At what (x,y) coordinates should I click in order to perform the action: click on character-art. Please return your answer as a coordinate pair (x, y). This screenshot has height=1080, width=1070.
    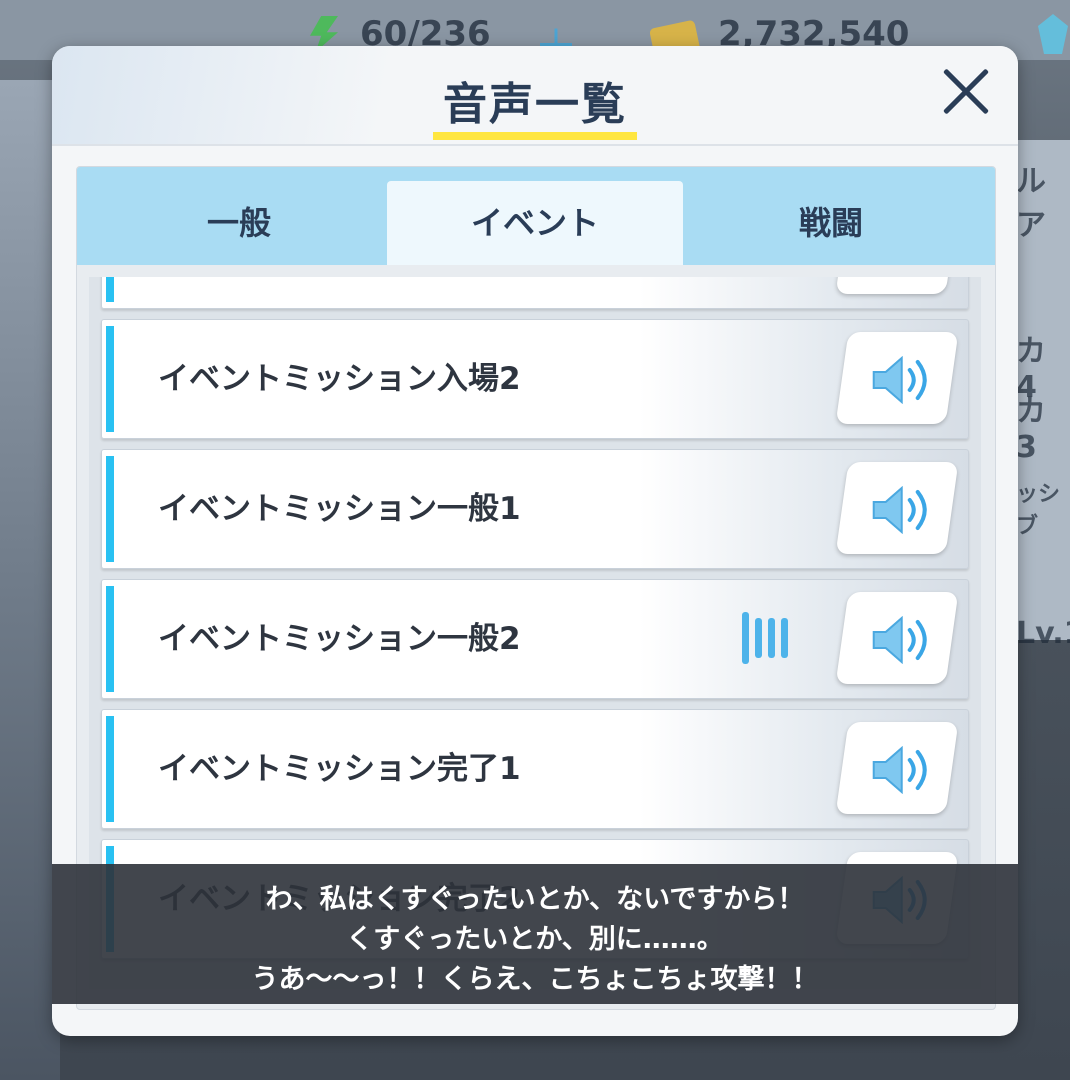
    Looking at the image, I should click on (30, 580).